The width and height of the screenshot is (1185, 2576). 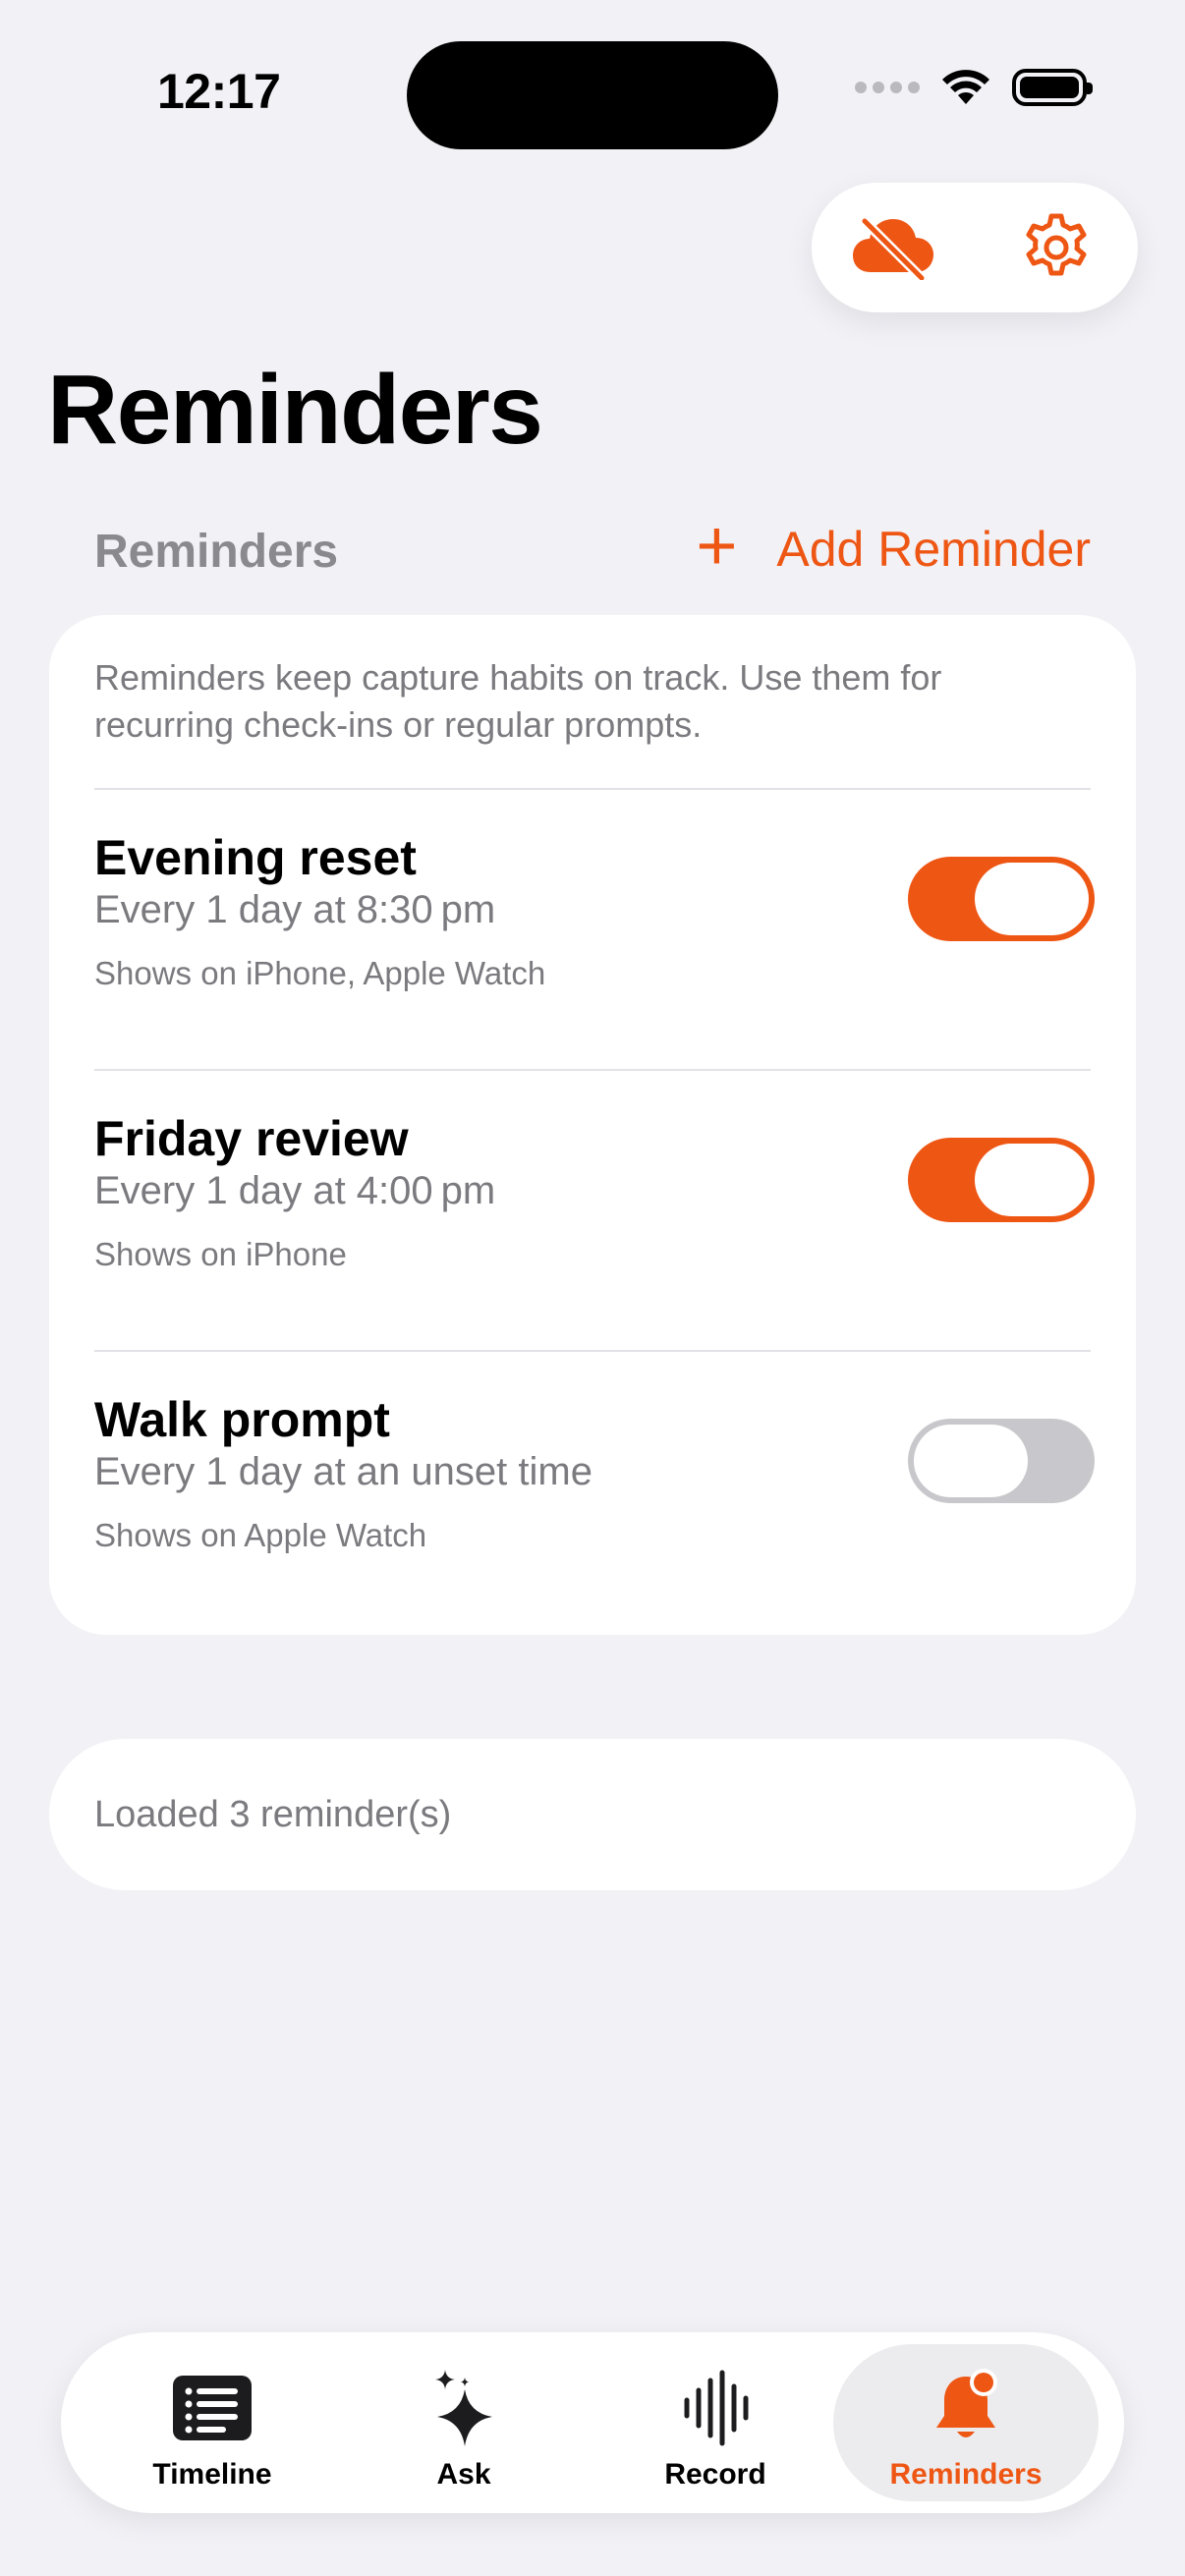 What do you see at coordinates (260, 1535) in the screenshot?
I see `reminder-devices: Shows on Apple Watch` at bounding box center [260, 1535].